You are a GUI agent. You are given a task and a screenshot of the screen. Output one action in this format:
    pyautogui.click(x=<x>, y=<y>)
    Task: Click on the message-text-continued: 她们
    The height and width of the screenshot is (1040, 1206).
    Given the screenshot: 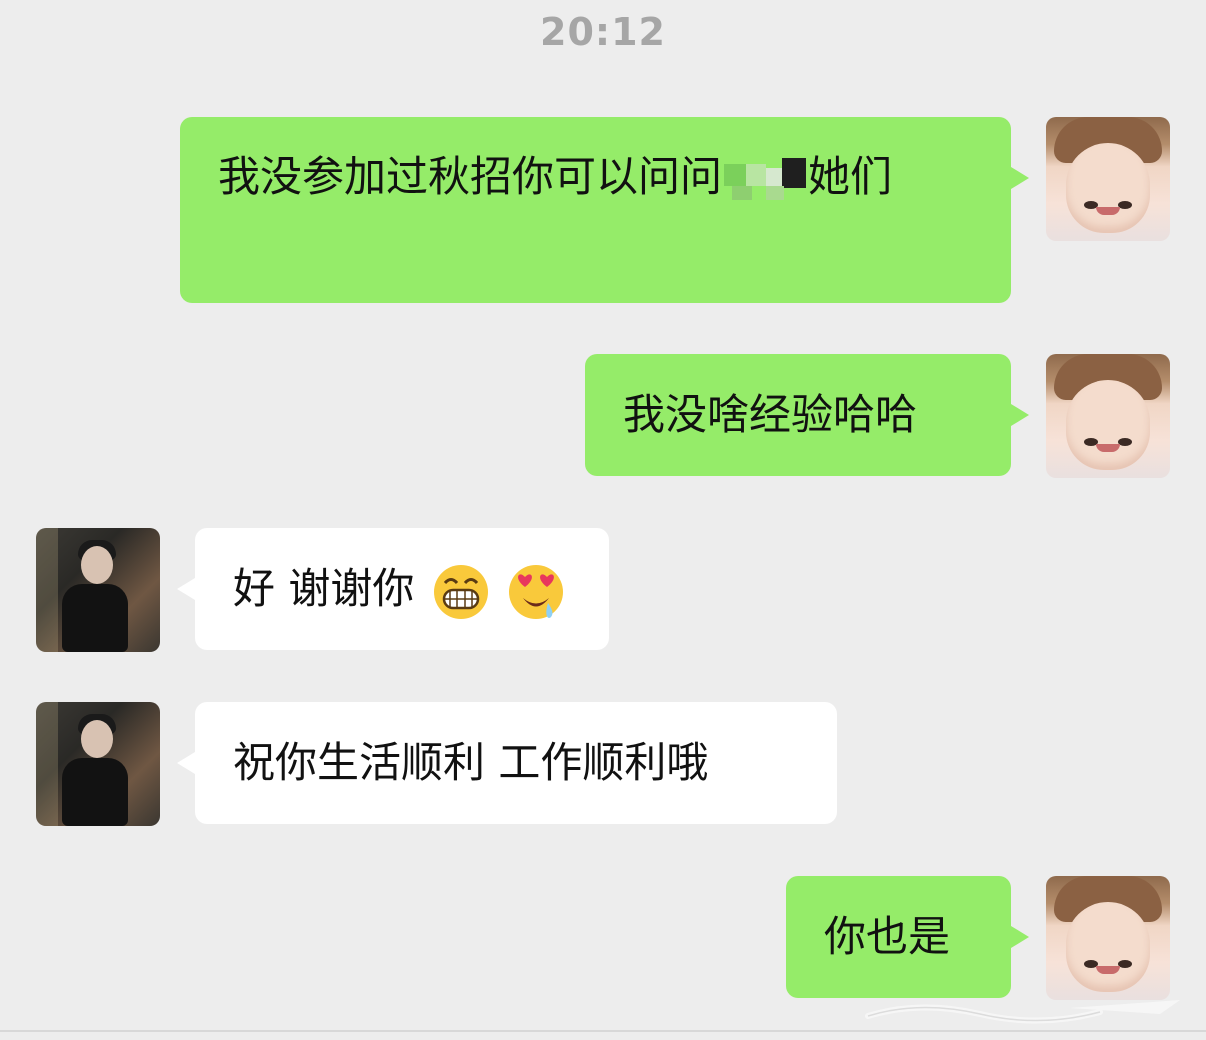 What is the action you would take?
    pyautogui.click(x=850, y=176)
    